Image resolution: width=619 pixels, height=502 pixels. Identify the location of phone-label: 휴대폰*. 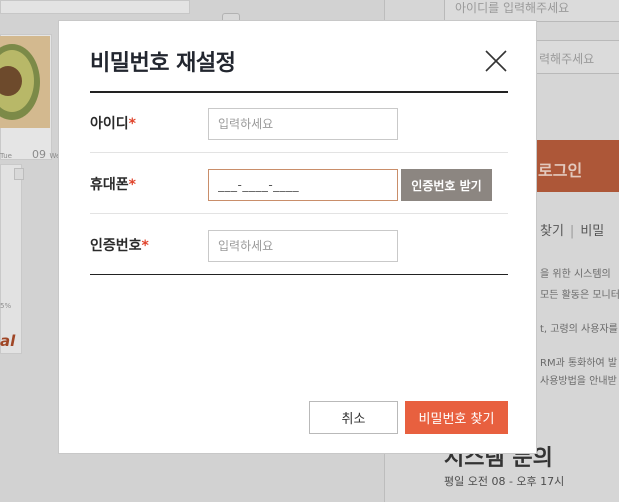
(113, 185).